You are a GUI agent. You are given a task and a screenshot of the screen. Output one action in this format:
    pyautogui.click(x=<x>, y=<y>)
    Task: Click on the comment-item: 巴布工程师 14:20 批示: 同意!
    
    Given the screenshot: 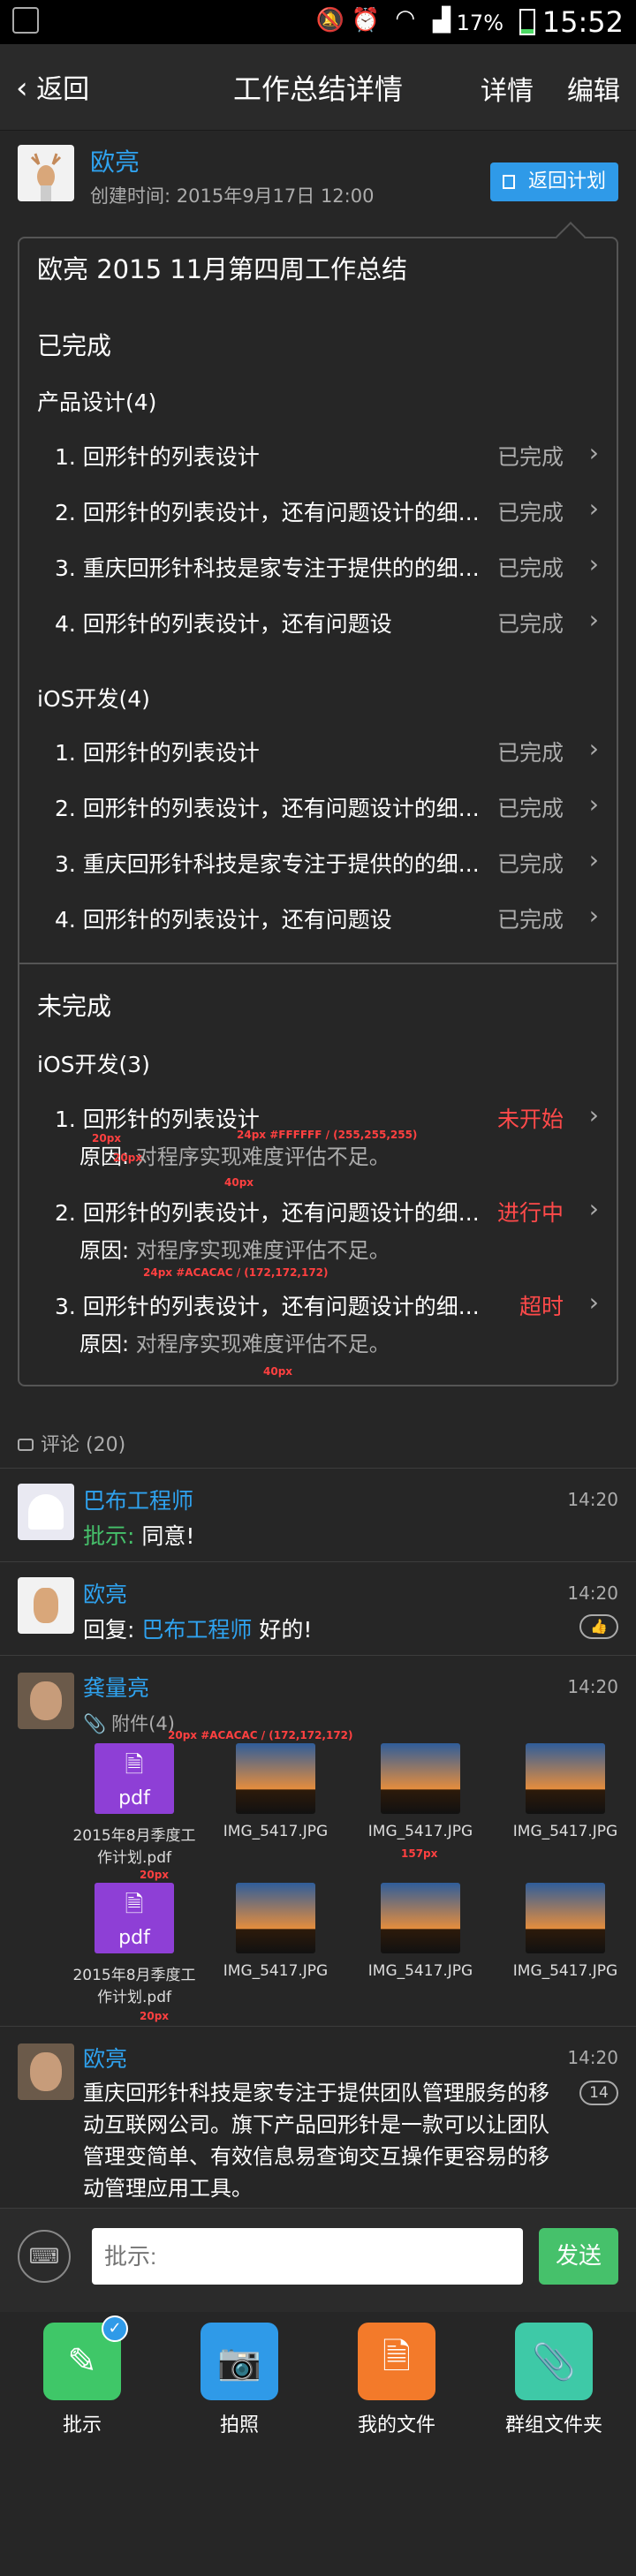 What is the action you would take?
    pyautogui.click(x=318, y=1514)
    